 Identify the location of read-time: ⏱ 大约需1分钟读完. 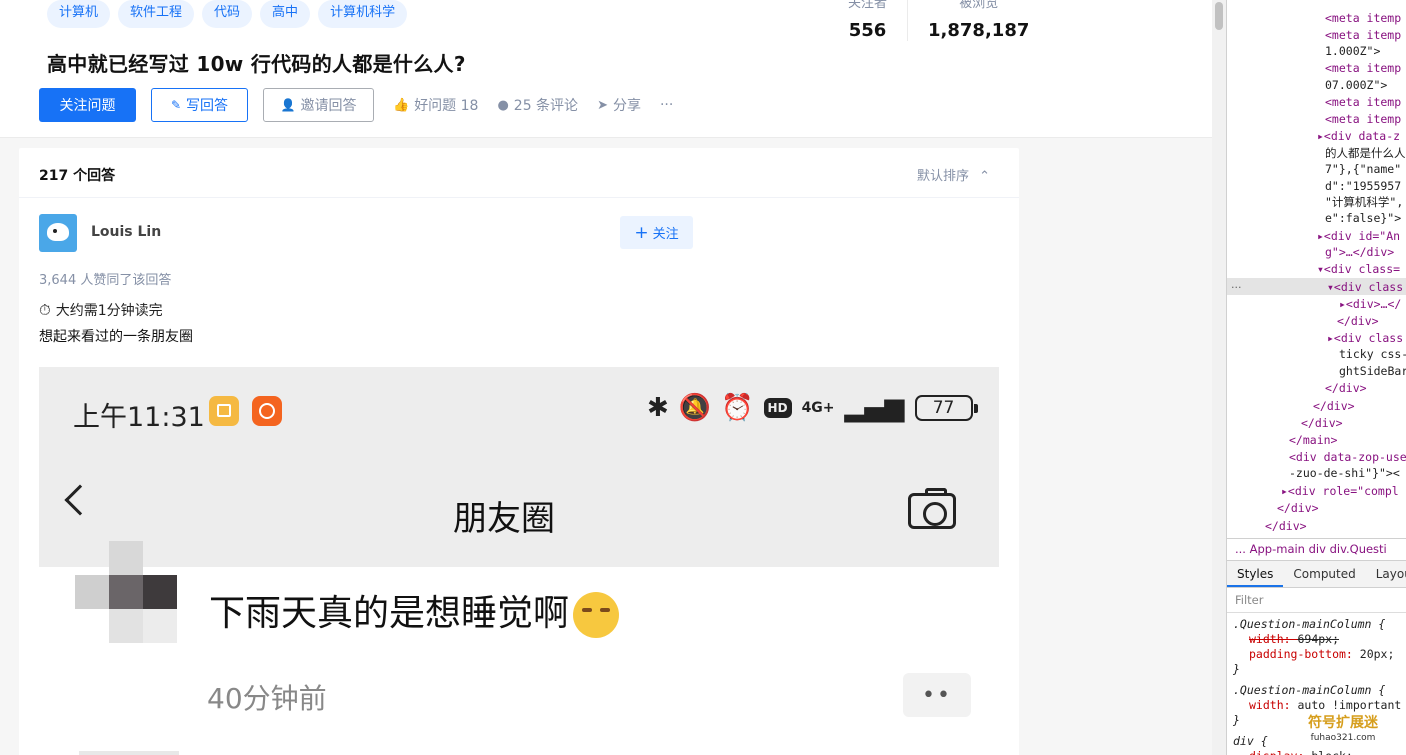
(101, 310).